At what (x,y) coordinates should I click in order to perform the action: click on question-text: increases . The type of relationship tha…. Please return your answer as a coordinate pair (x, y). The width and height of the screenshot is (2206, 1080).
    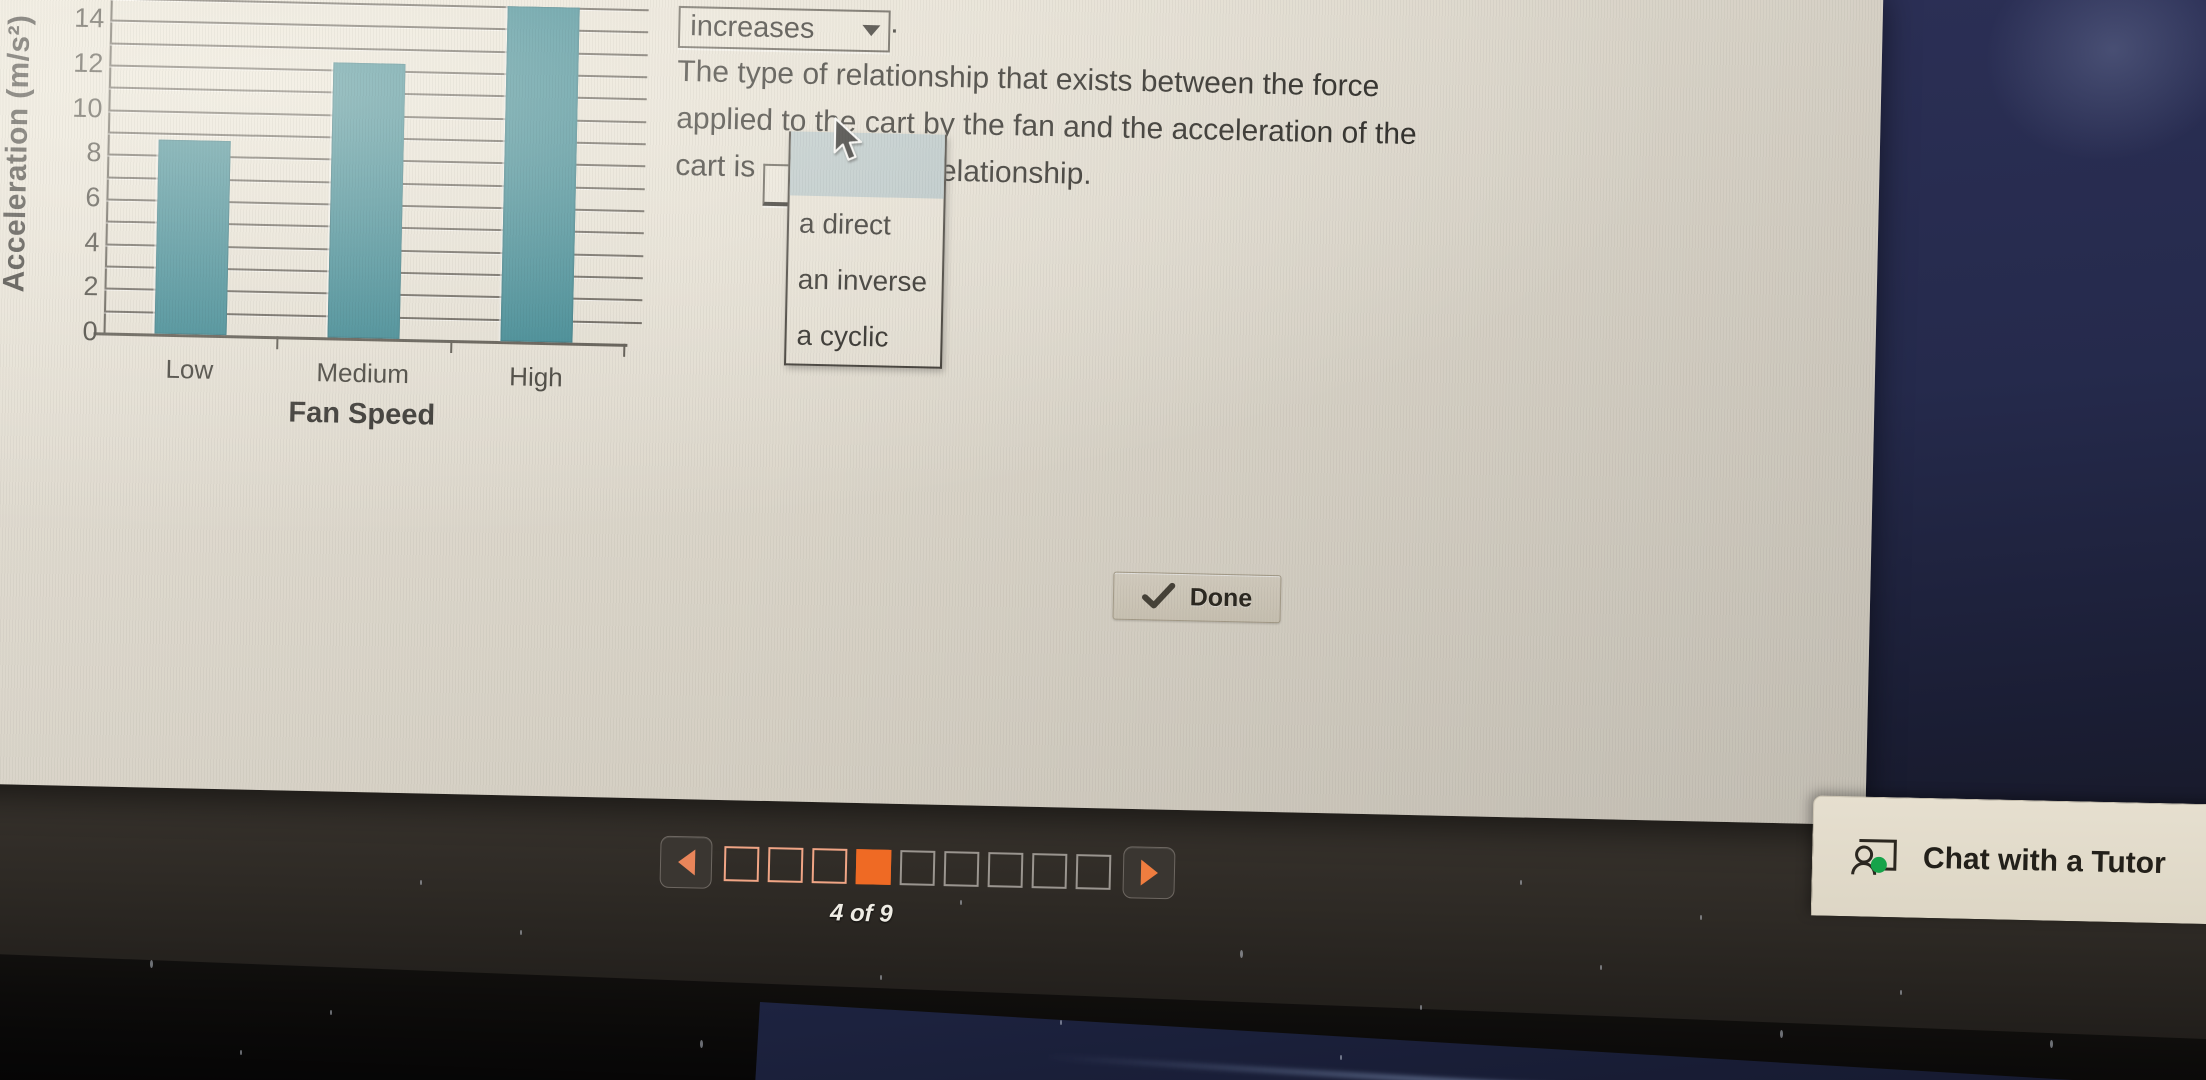
    Looking at the image, I should click on (1045, 109).